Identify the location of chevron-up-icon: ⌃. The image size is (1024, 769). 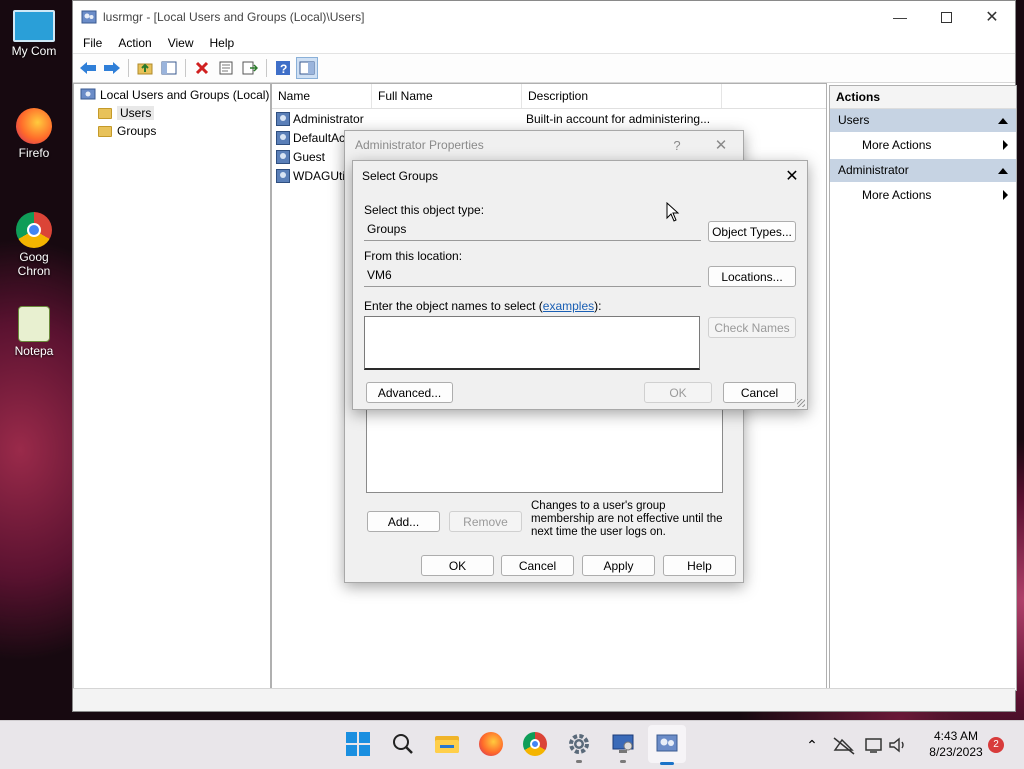
(812, 745).